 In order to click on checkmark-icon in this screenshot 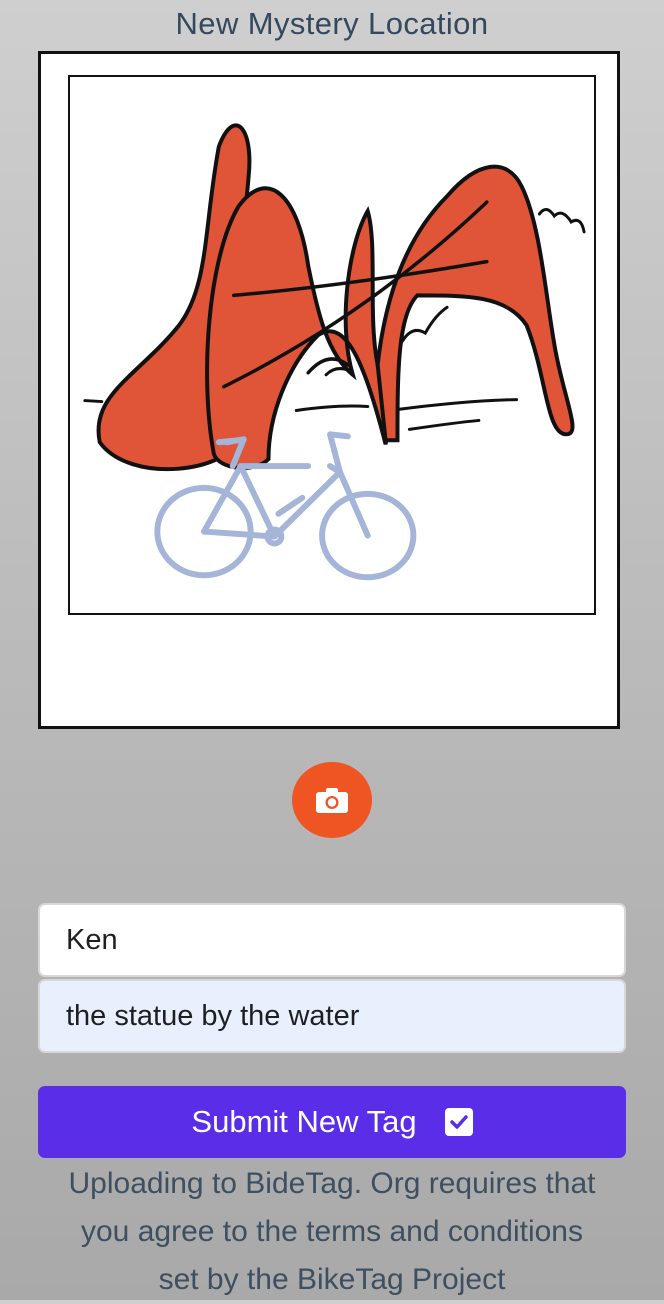, I will do `click(458, 1122)`.